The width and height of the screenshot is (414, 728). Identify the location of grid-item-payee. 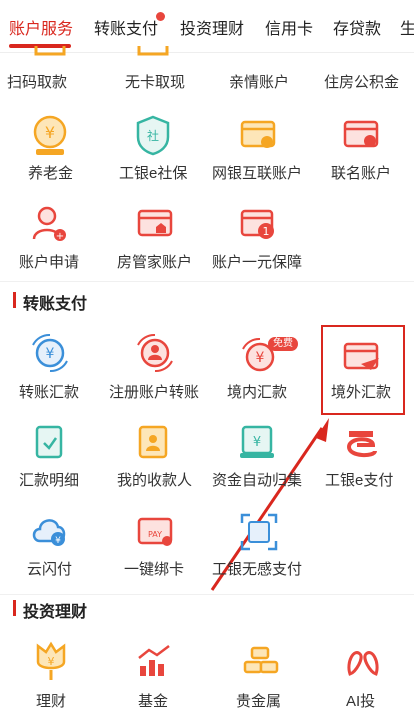
(155, 457).